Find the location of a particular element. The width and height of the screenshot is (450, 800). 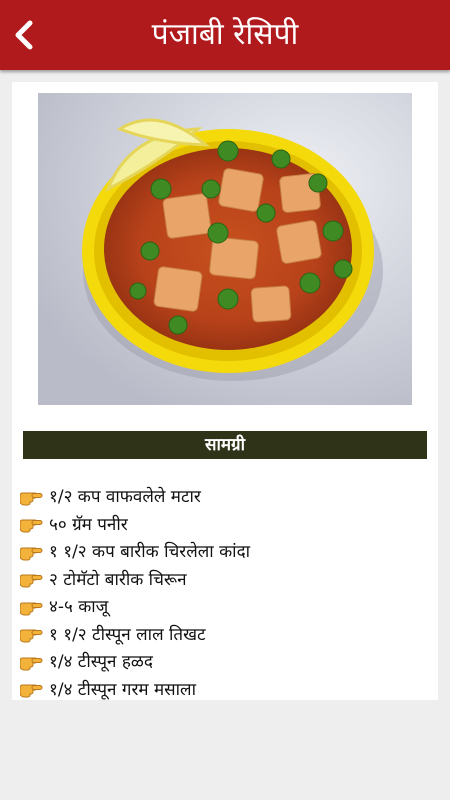

ingredient-text: ४-५ काजू is located at coordinates (79, 607).